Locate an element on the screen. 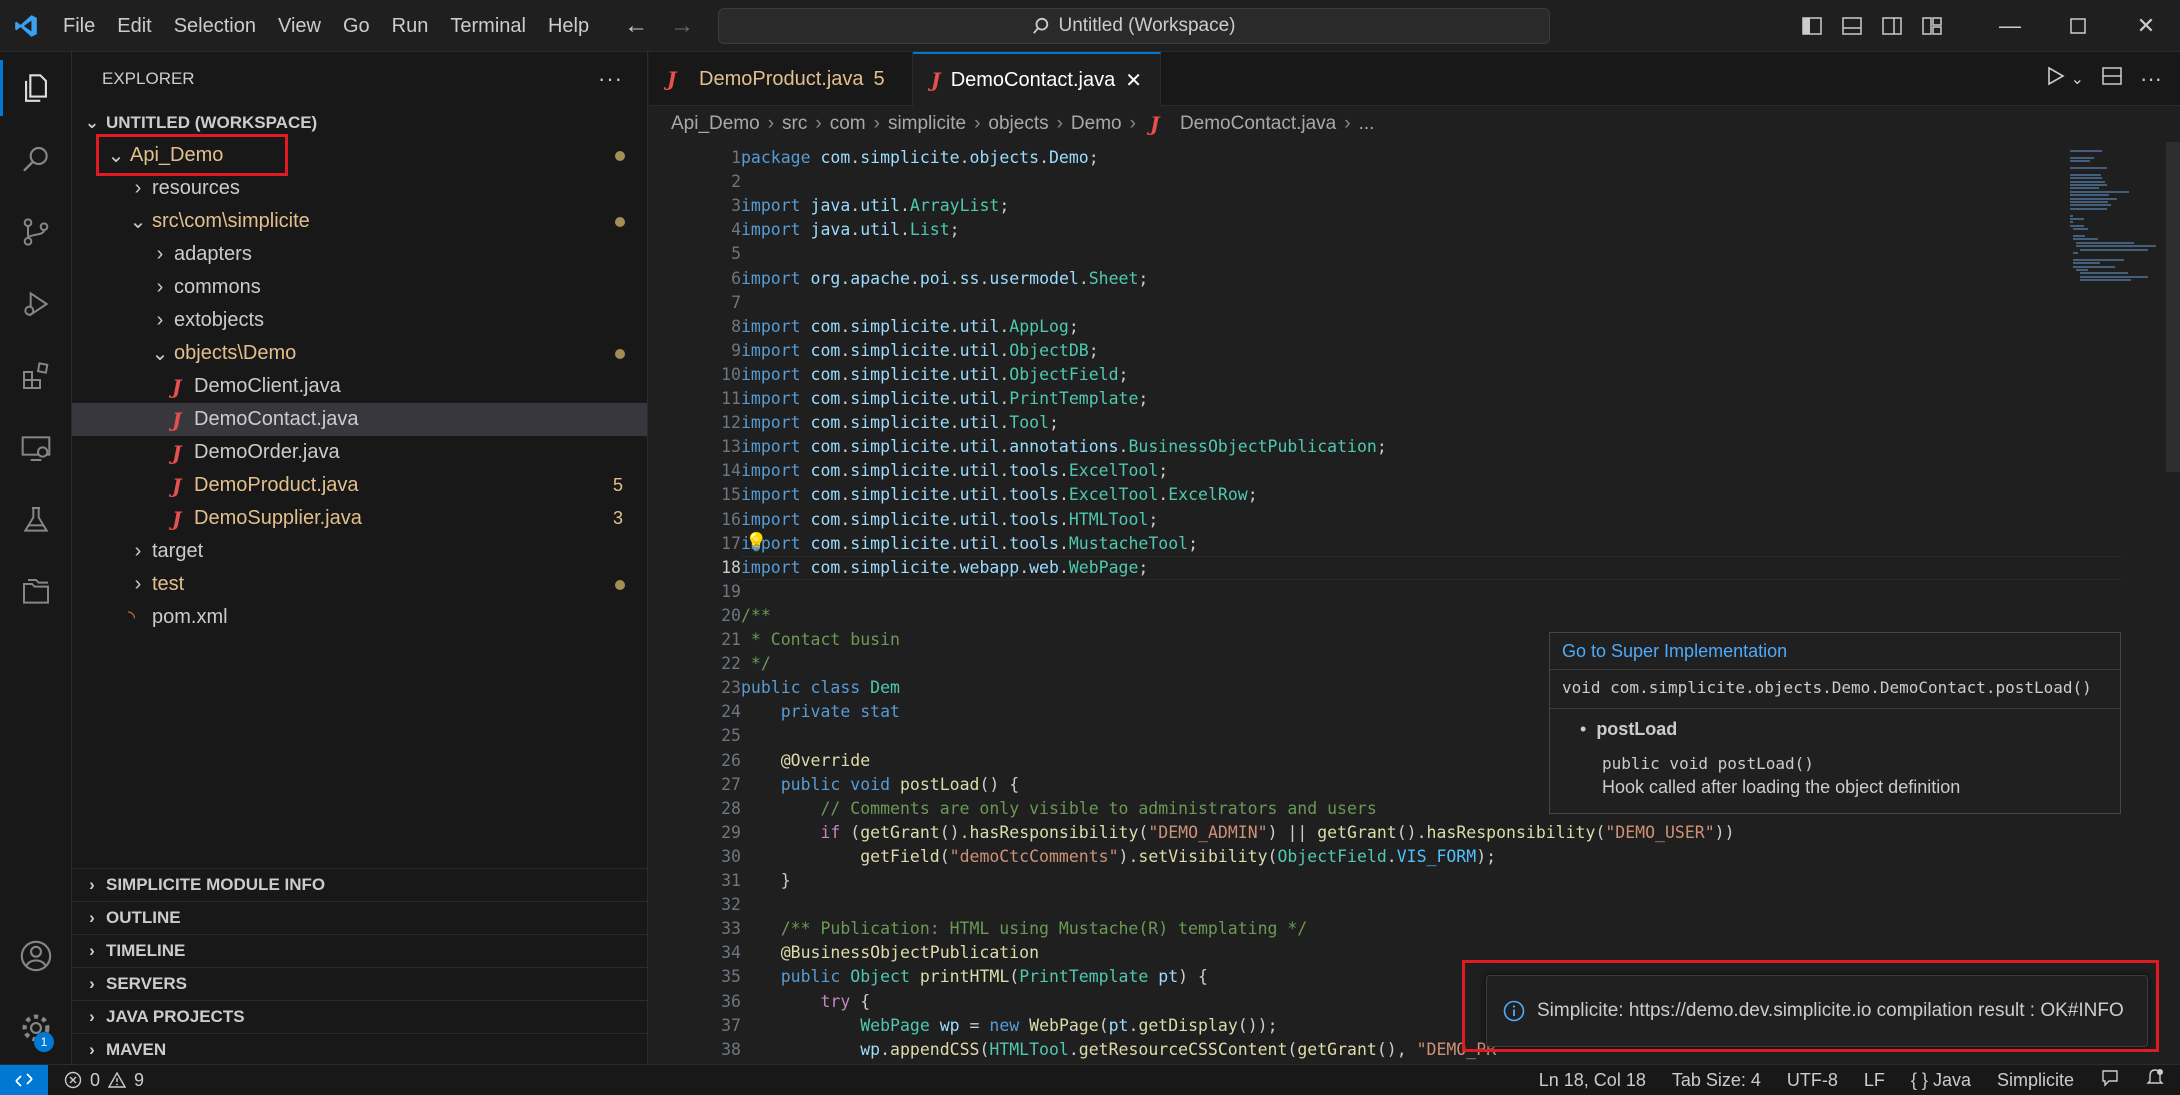 This screenshot has width=2180, height=1095. encoding: UTF-8 is located at coordinates (1812, 1080).